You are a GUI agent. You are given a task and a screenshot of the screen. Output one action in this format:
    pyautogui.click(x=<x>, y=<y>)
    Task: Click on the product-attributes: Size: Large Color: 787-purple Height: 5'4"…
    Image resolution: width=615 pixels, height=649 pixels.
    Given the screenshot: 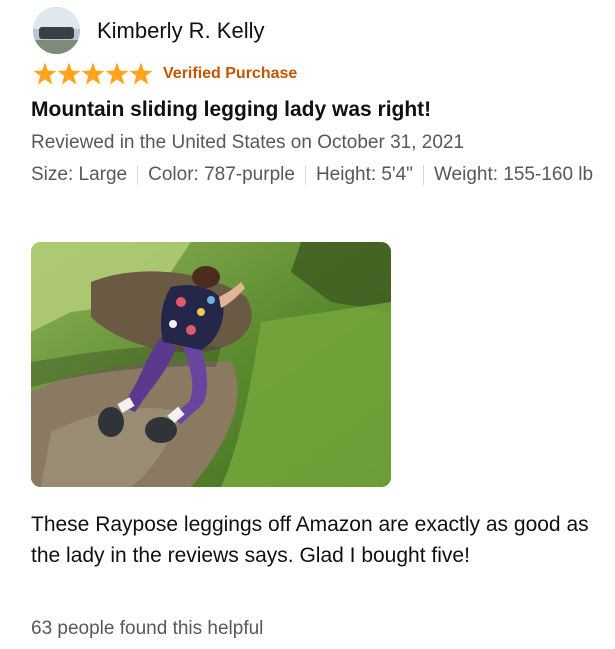 What is the action you would take?
    pyautogui.click(x=321, y=175)
    